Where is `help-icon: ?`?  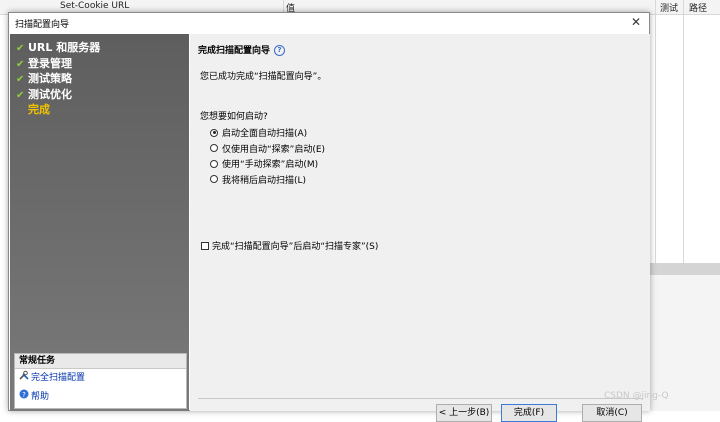
help-icon: ? is located at coordinates (25, 397).